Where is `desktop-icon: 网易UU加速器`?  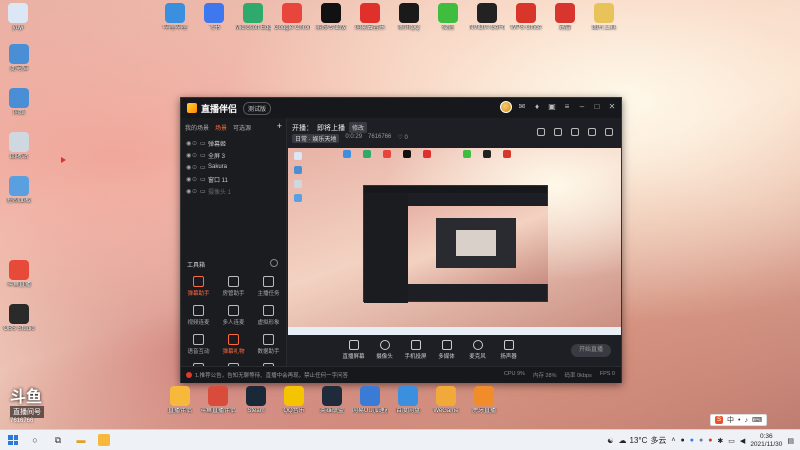 desktop-icon: 网易UU加速器 is located at coordinates (370, 400).